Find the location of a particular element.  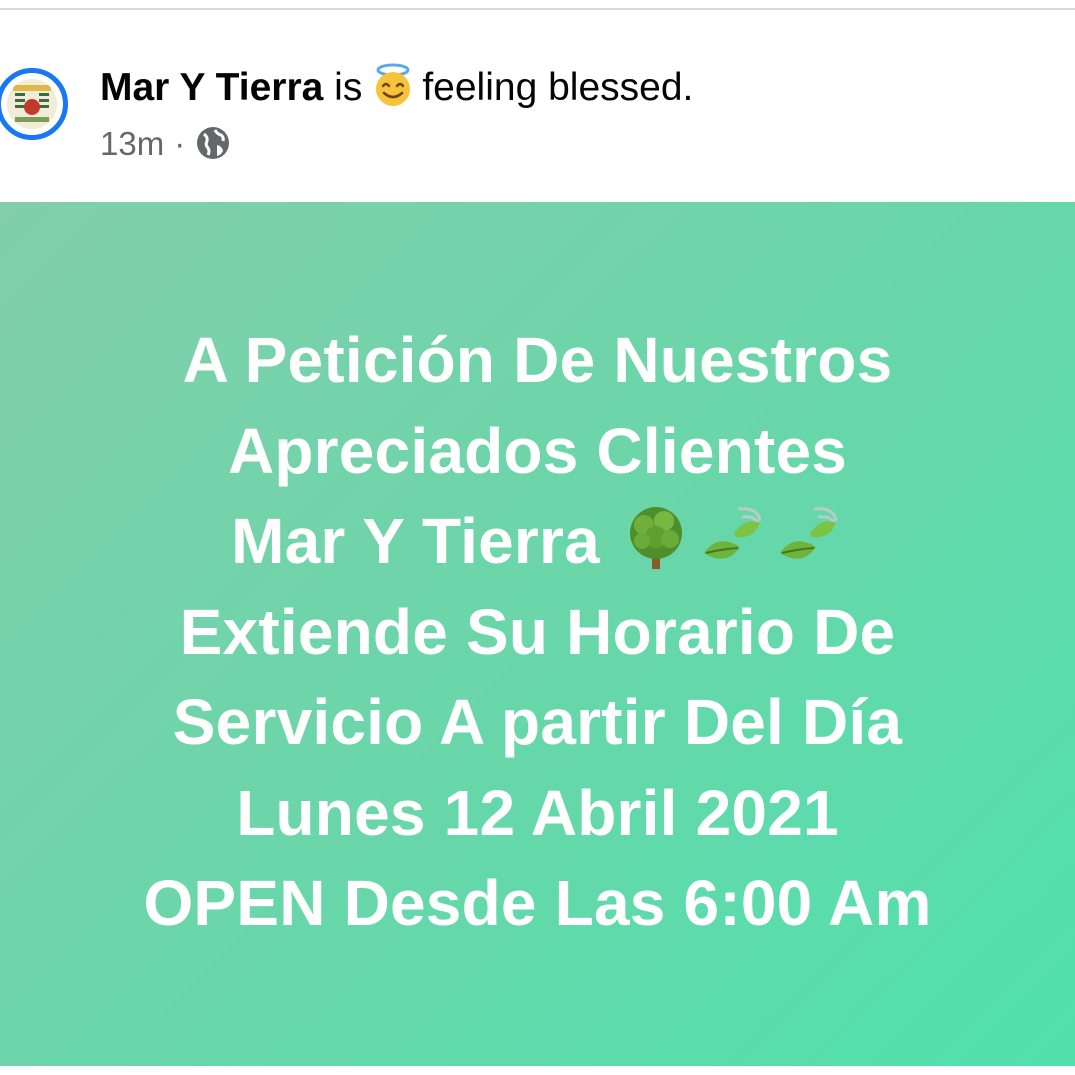

author-avatar is located at coordinates (34, 104).